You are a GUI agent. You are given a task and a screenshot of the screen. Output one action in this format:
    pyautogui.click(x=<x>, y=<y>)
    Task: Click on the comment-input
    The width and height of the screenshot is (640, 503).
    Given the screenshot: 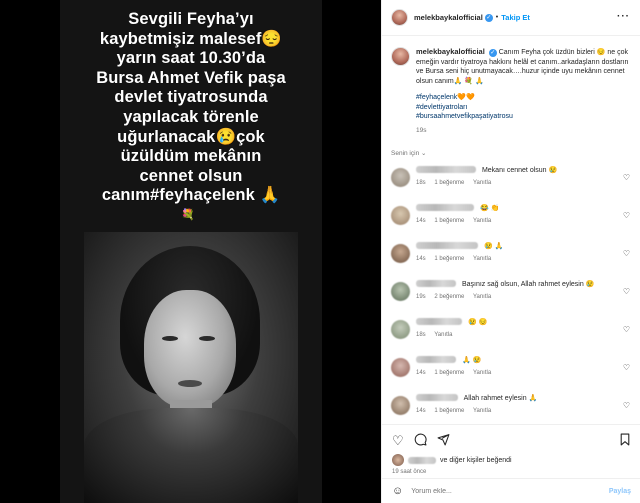 What is the action you would take?
    pyautogui.click(x=510, y=491)
    